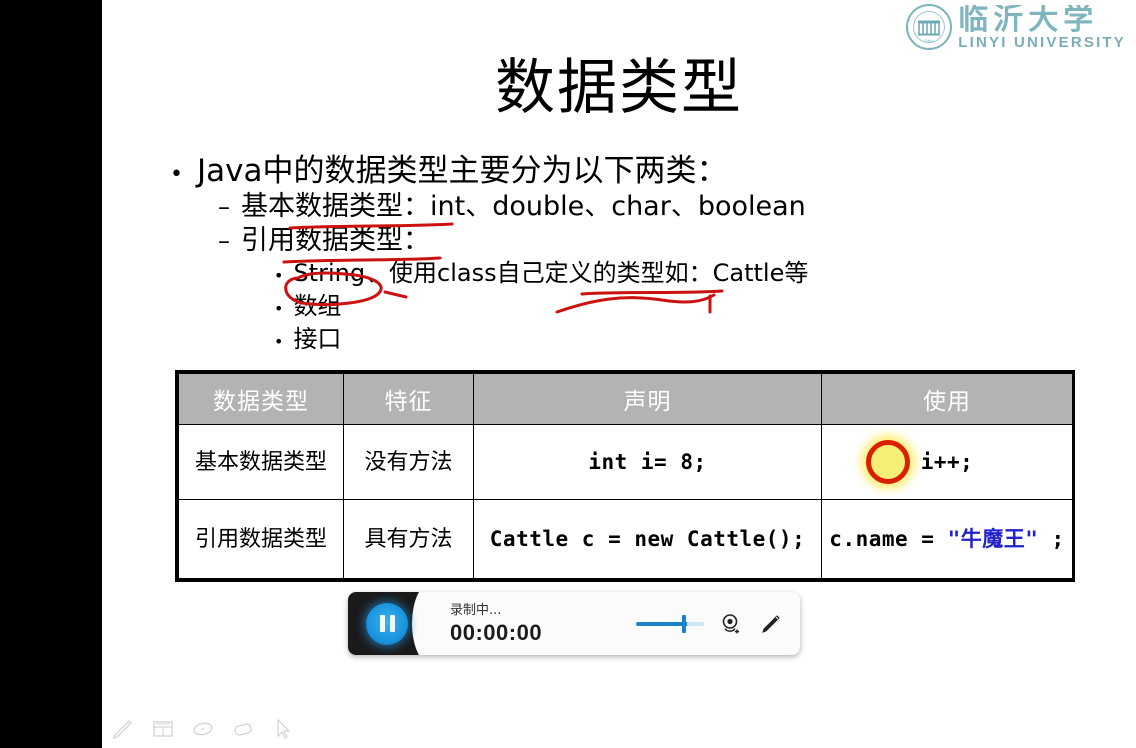 The image size is (1136, 748). I want to click on pencil-icon, so click(771, 623).